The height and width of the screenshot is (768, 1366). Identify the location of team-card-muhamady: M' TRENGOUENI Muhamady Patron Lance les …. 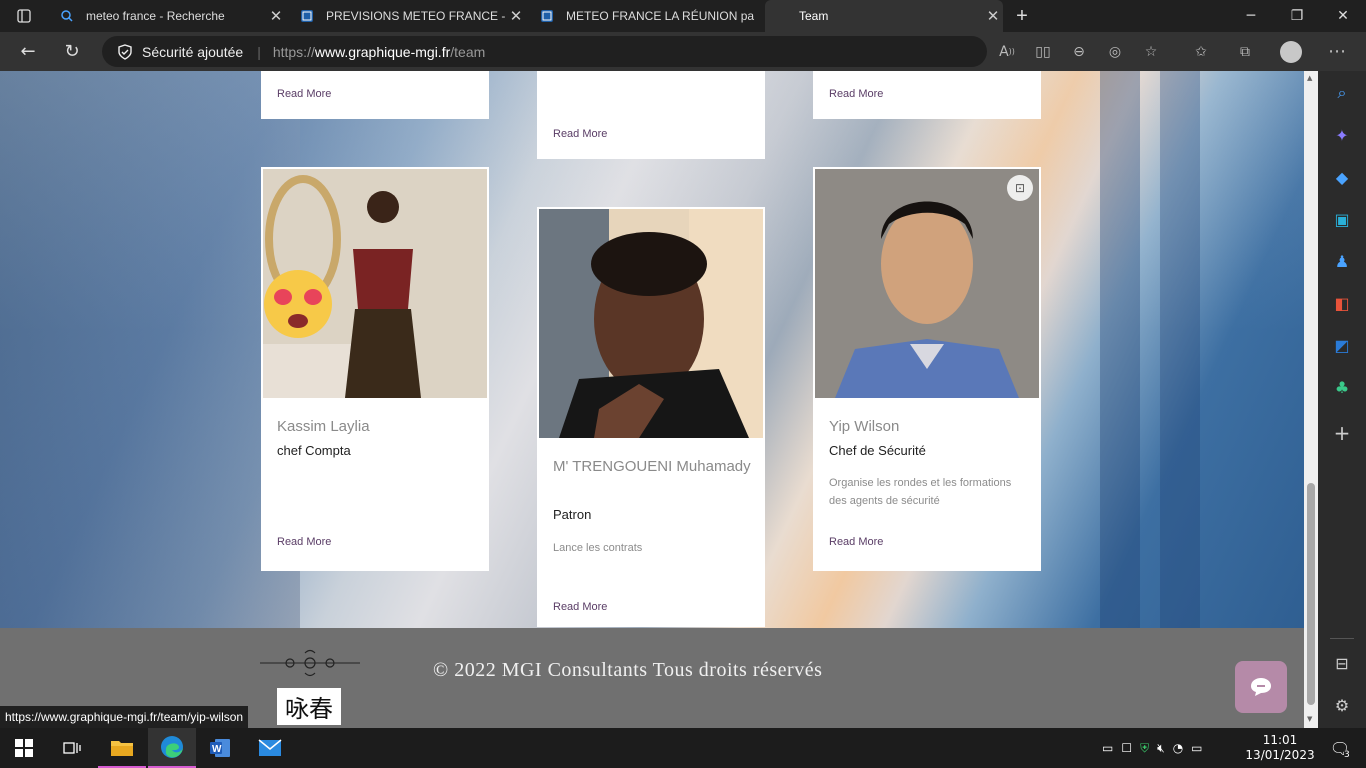
(651, 417).